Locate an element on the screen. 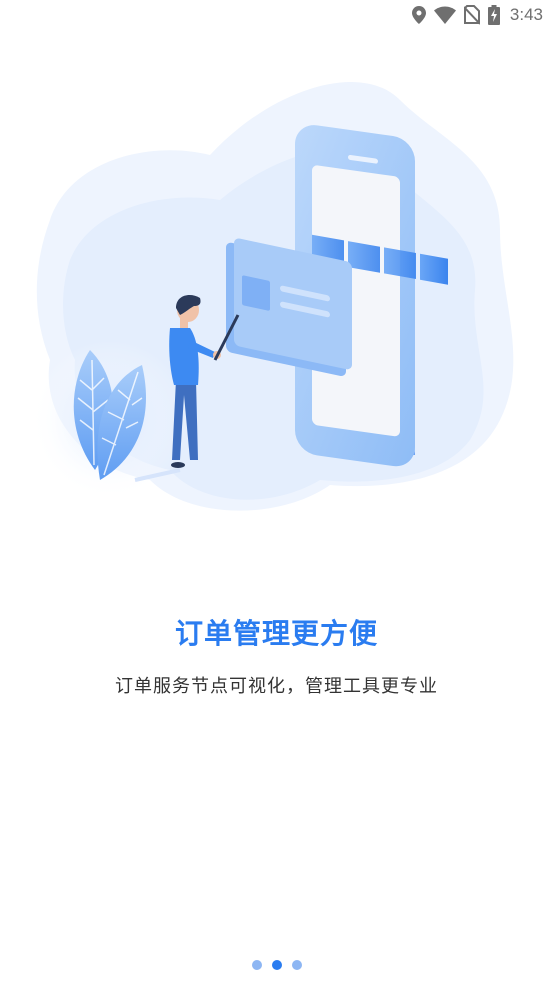 The image size is (553, 983). location-icon is located at coordinates (418, 15).